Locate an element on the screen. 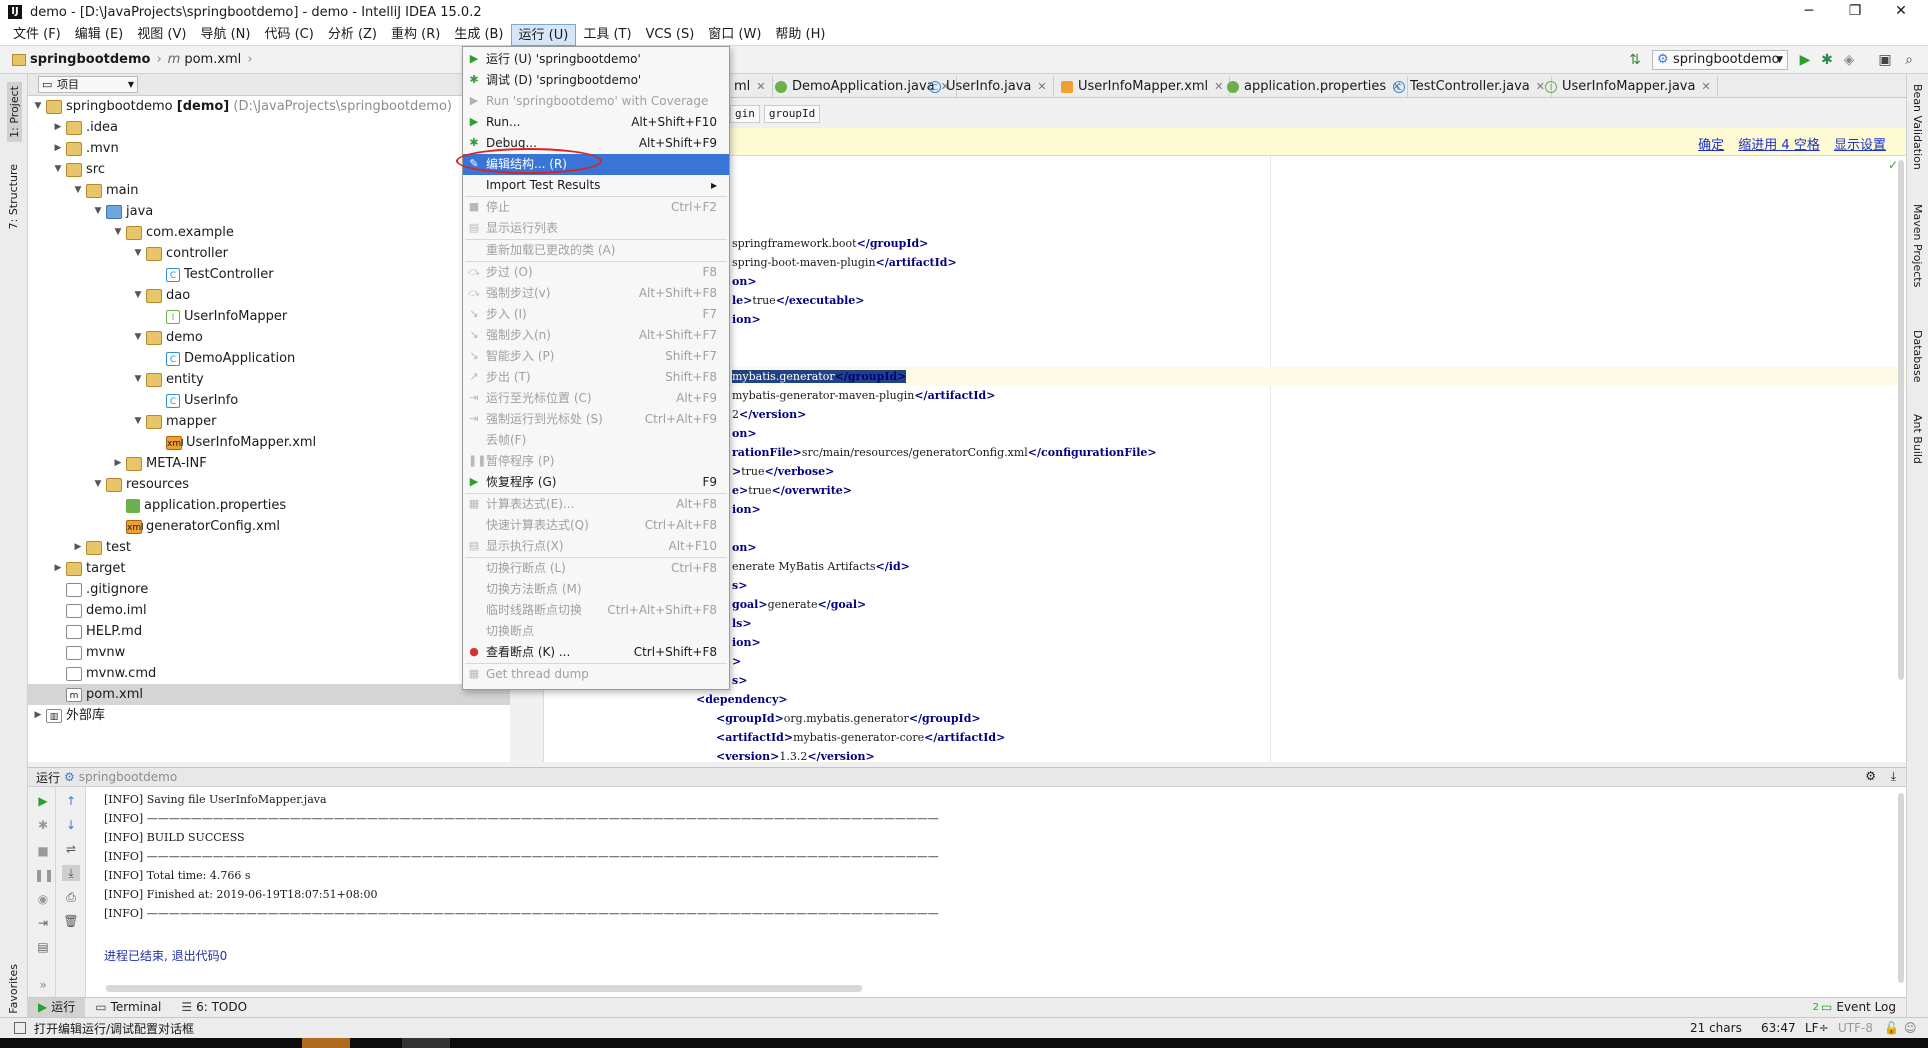 The image size is (1928, 1048). tool-tab-ant-build: Ant Build is located at coordinates (1917, 439).